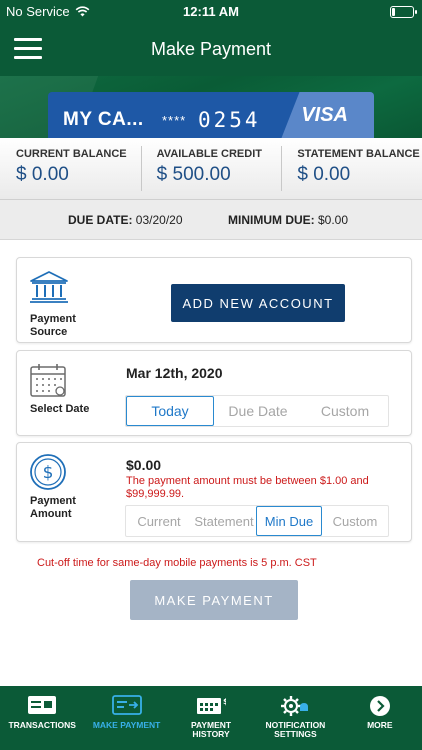 This screenshot has height=750, width=422. I want to click on payment-source-label: Payment Source, so click(53, 325).